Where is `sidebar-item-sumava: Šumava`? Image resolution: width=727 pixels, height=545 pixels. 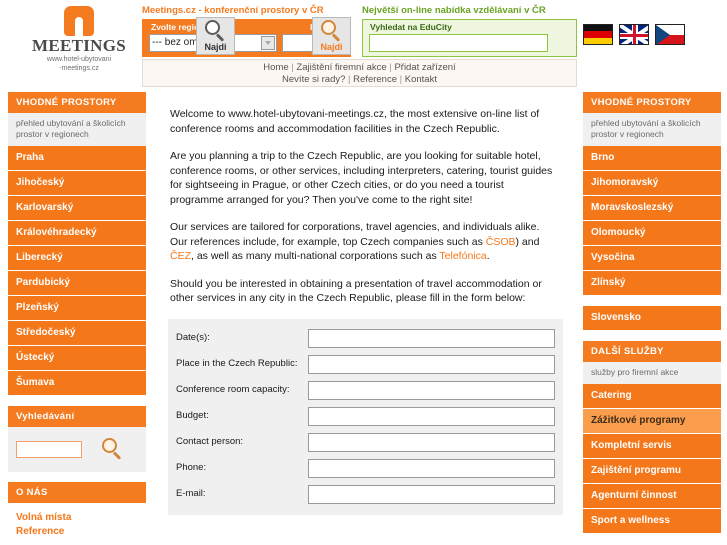
sidebar-item-sumava: Šumava is located at coordinates (77, 383).